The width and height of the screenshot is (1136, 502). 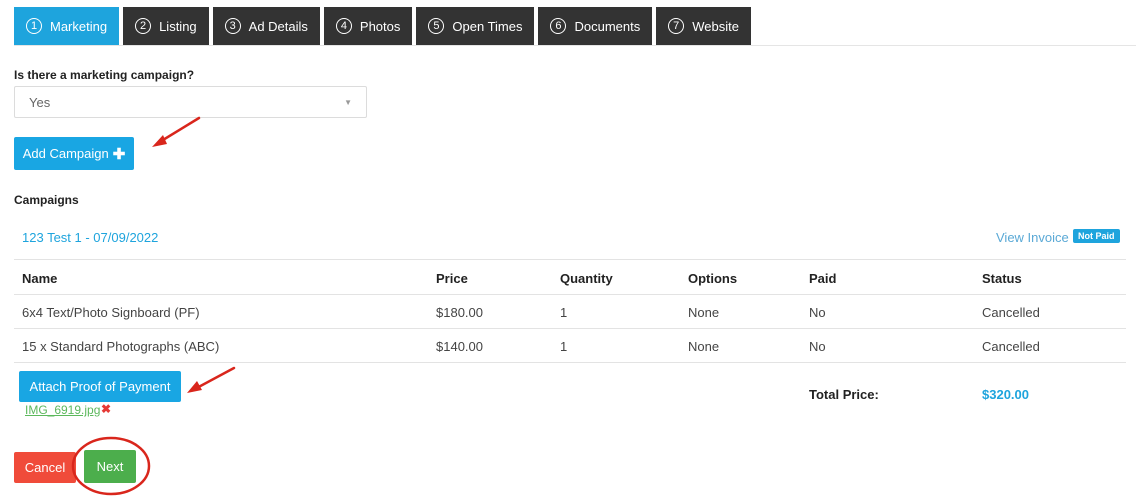 What do you see at coordinates (232, 26) in the screenshot?
I see `step-number-icon: 3` at bounding box center [232, 26].